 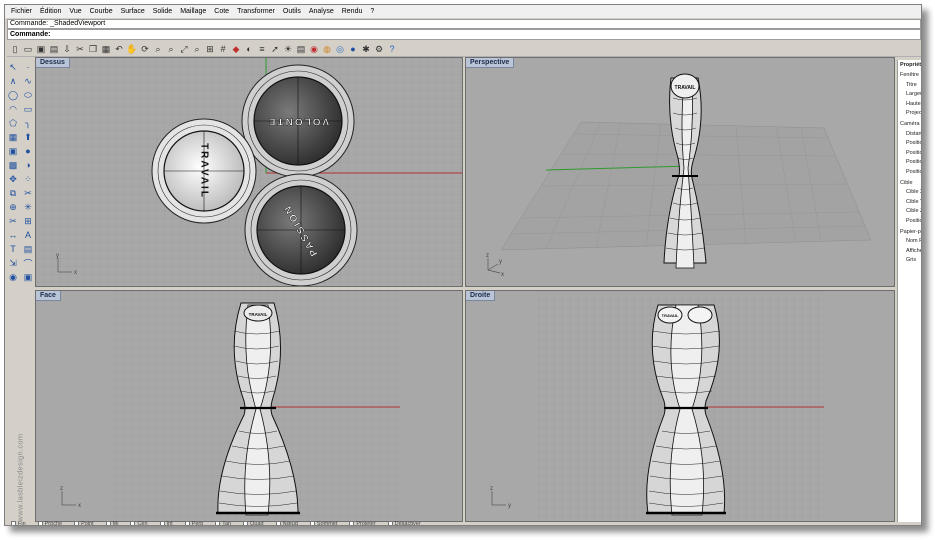 I want to click on text-icon: A, so click(x=28, y=235).